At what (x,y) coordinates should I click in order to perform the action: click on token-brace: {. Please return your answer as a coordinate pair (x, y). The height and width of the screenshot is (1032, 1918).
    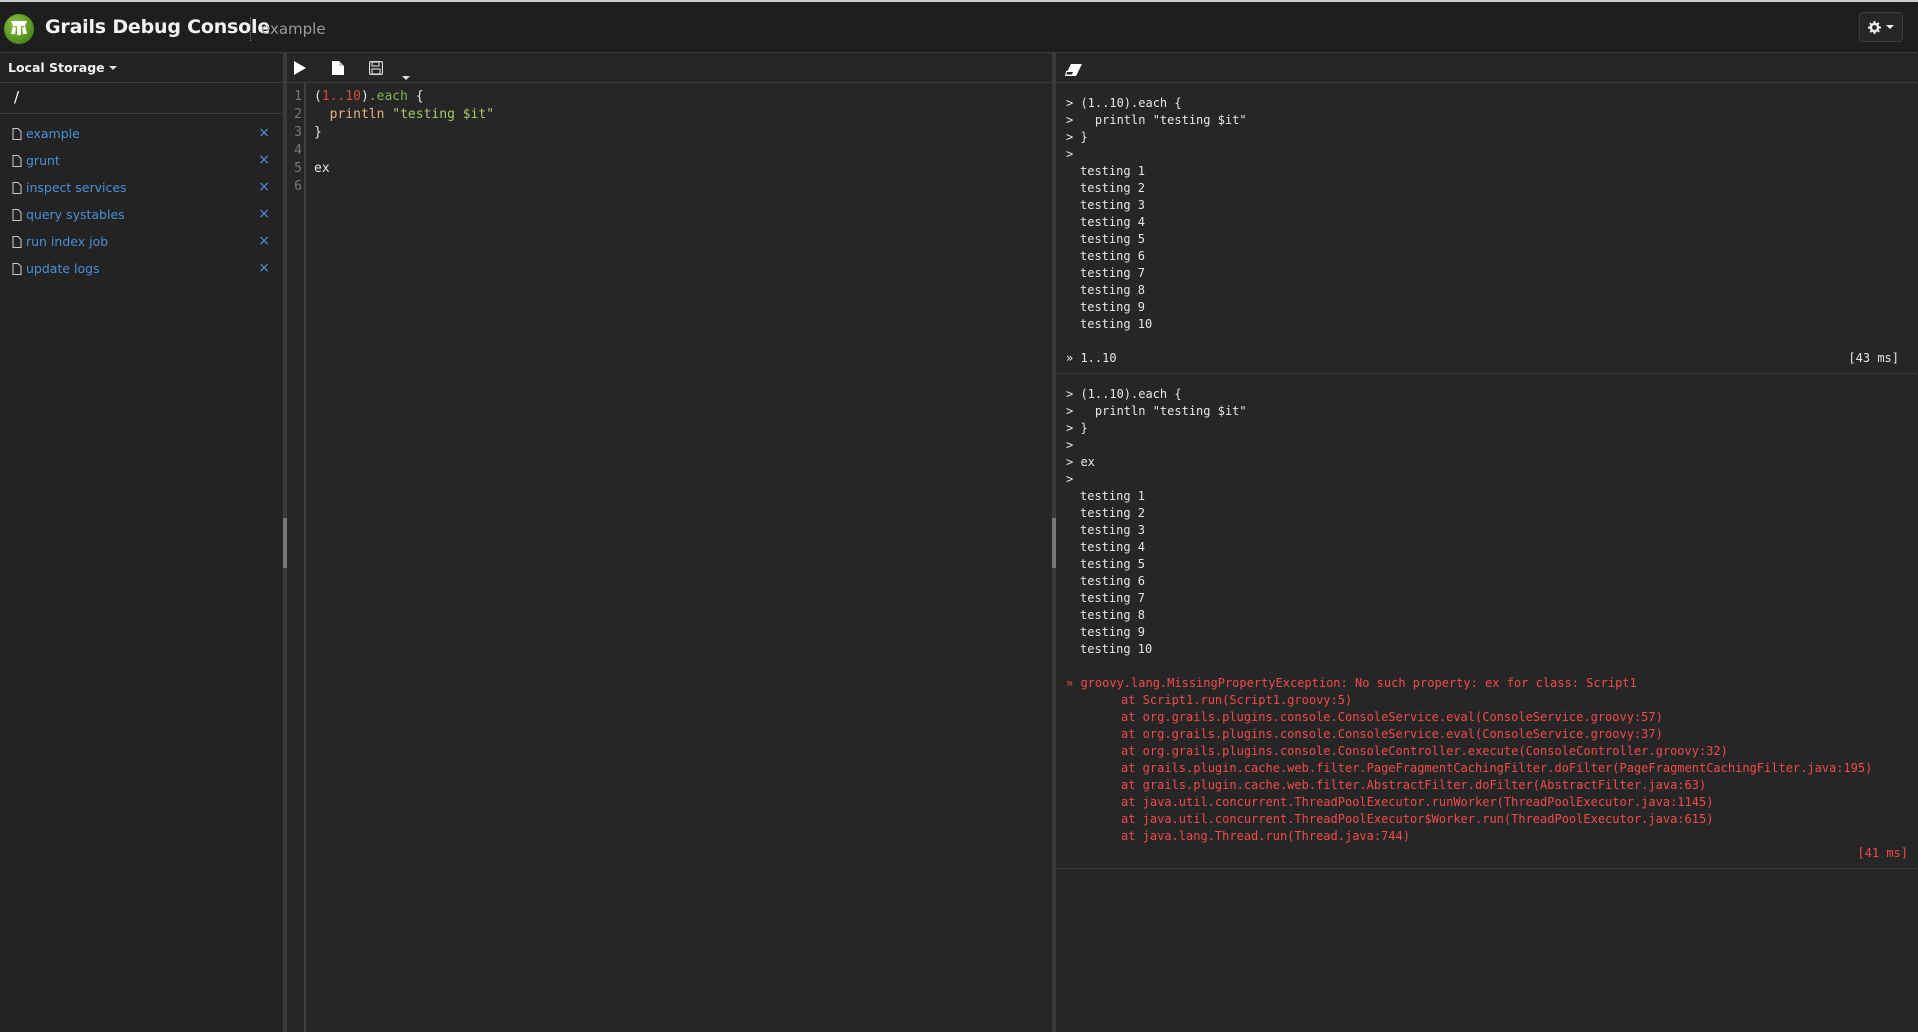
    Looking at the image, I should click on (415, 96).